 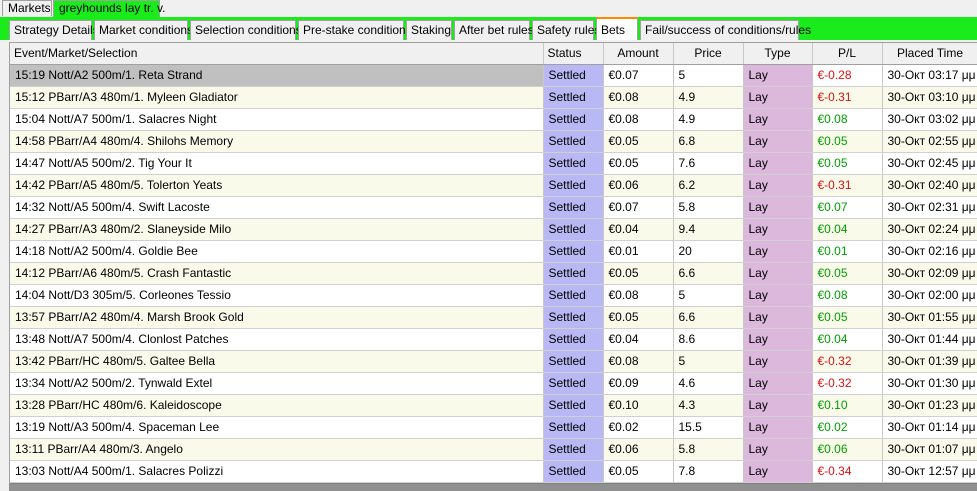 What do you see at coordinates (638, 54) in the screenshot?
I see `column-header-amount: Amount` at bounding box center [638, 54].